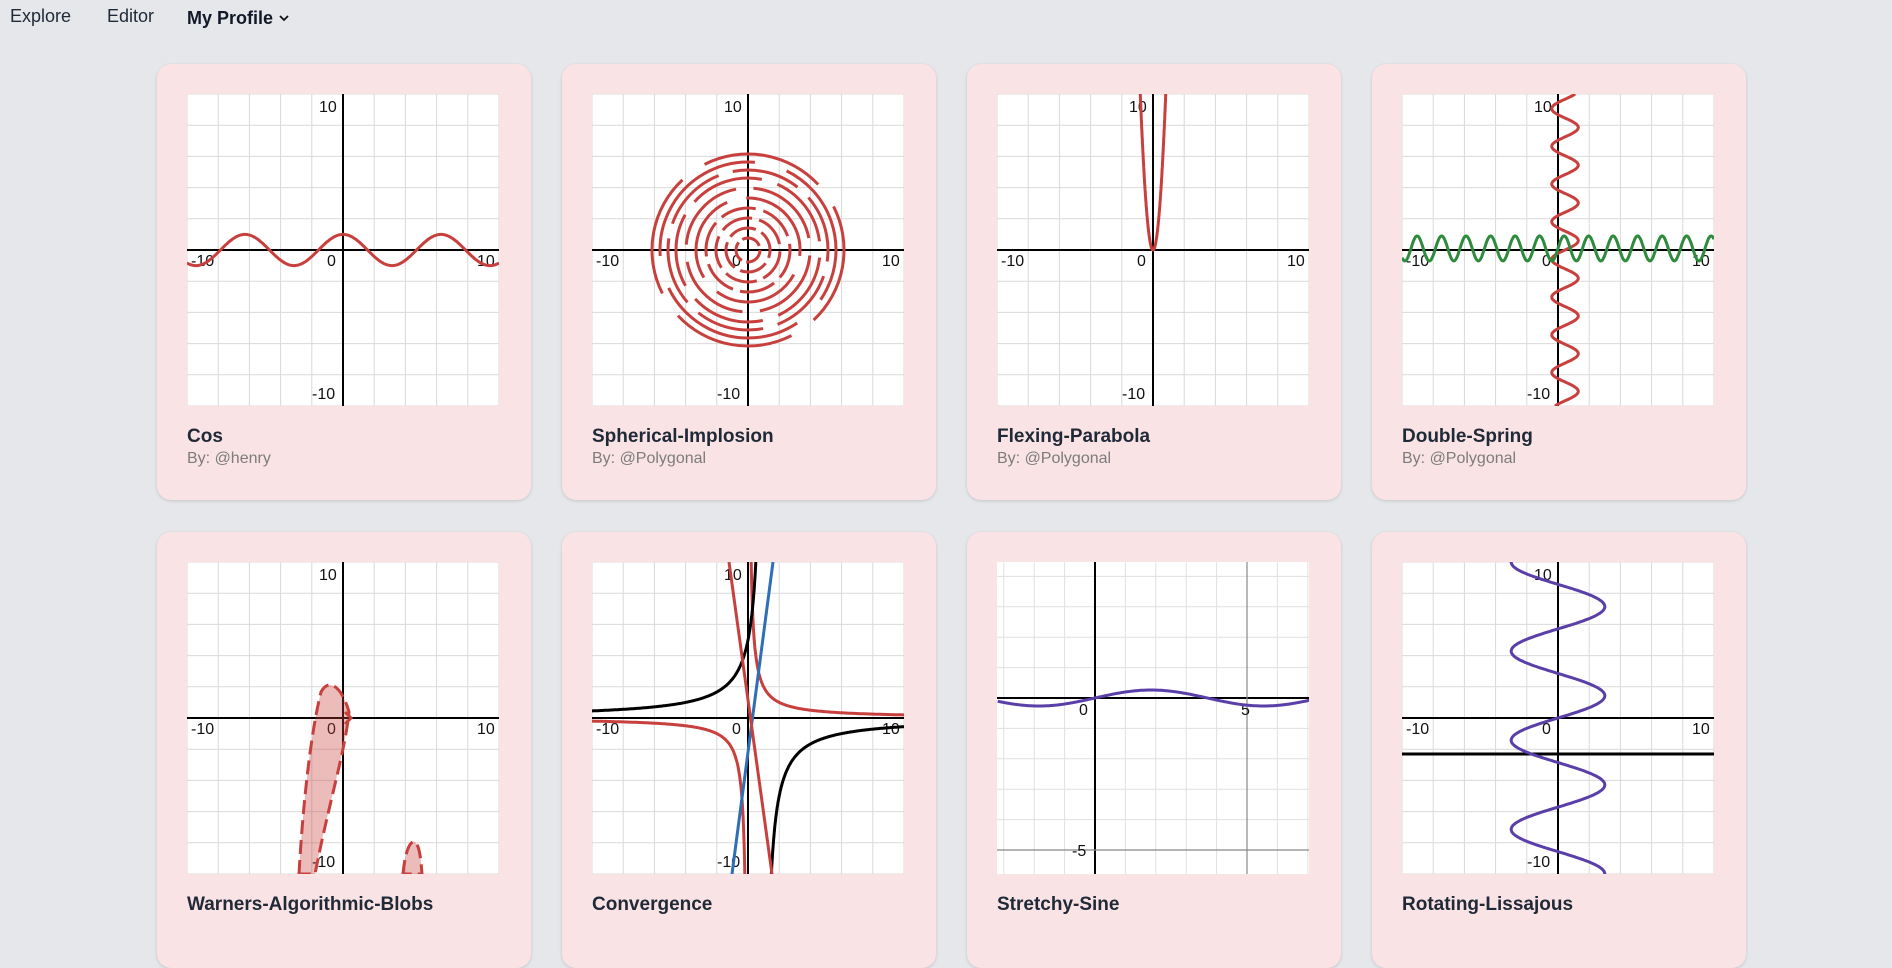 The image size is (1892, 968). Describe the element at coordinates (40, 16) in the screenshot. I see `nav-explore: Explore` at that location.